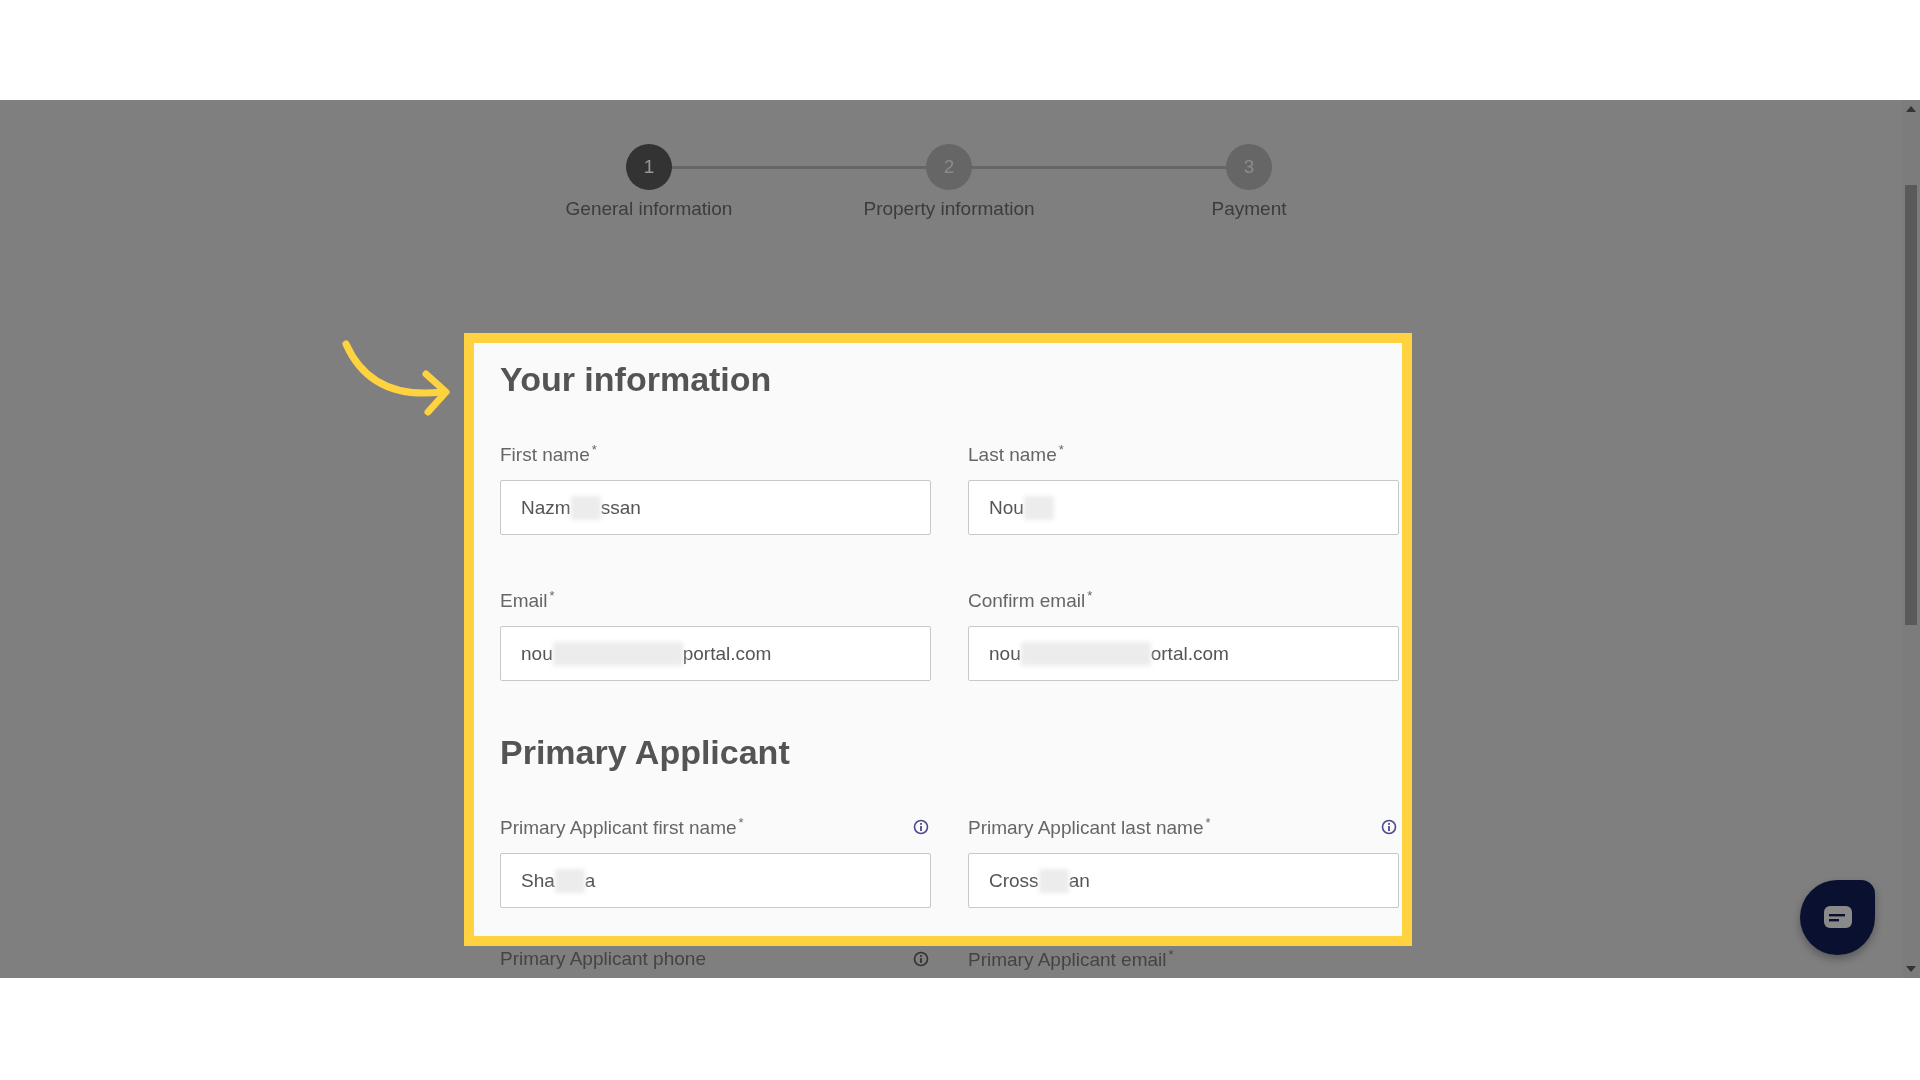 The image size is (1920, 1080). I want to click on input-value: portal.com, so click(727, 653).